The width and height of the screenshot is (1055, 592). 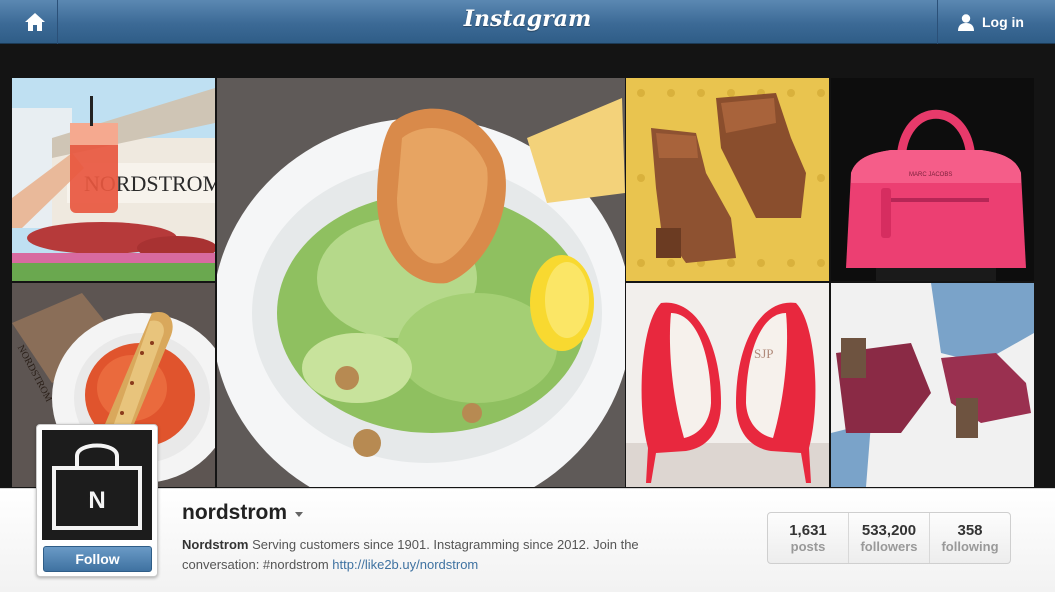 I want to click on login-label: Log in, so click(x=1003, y=22).